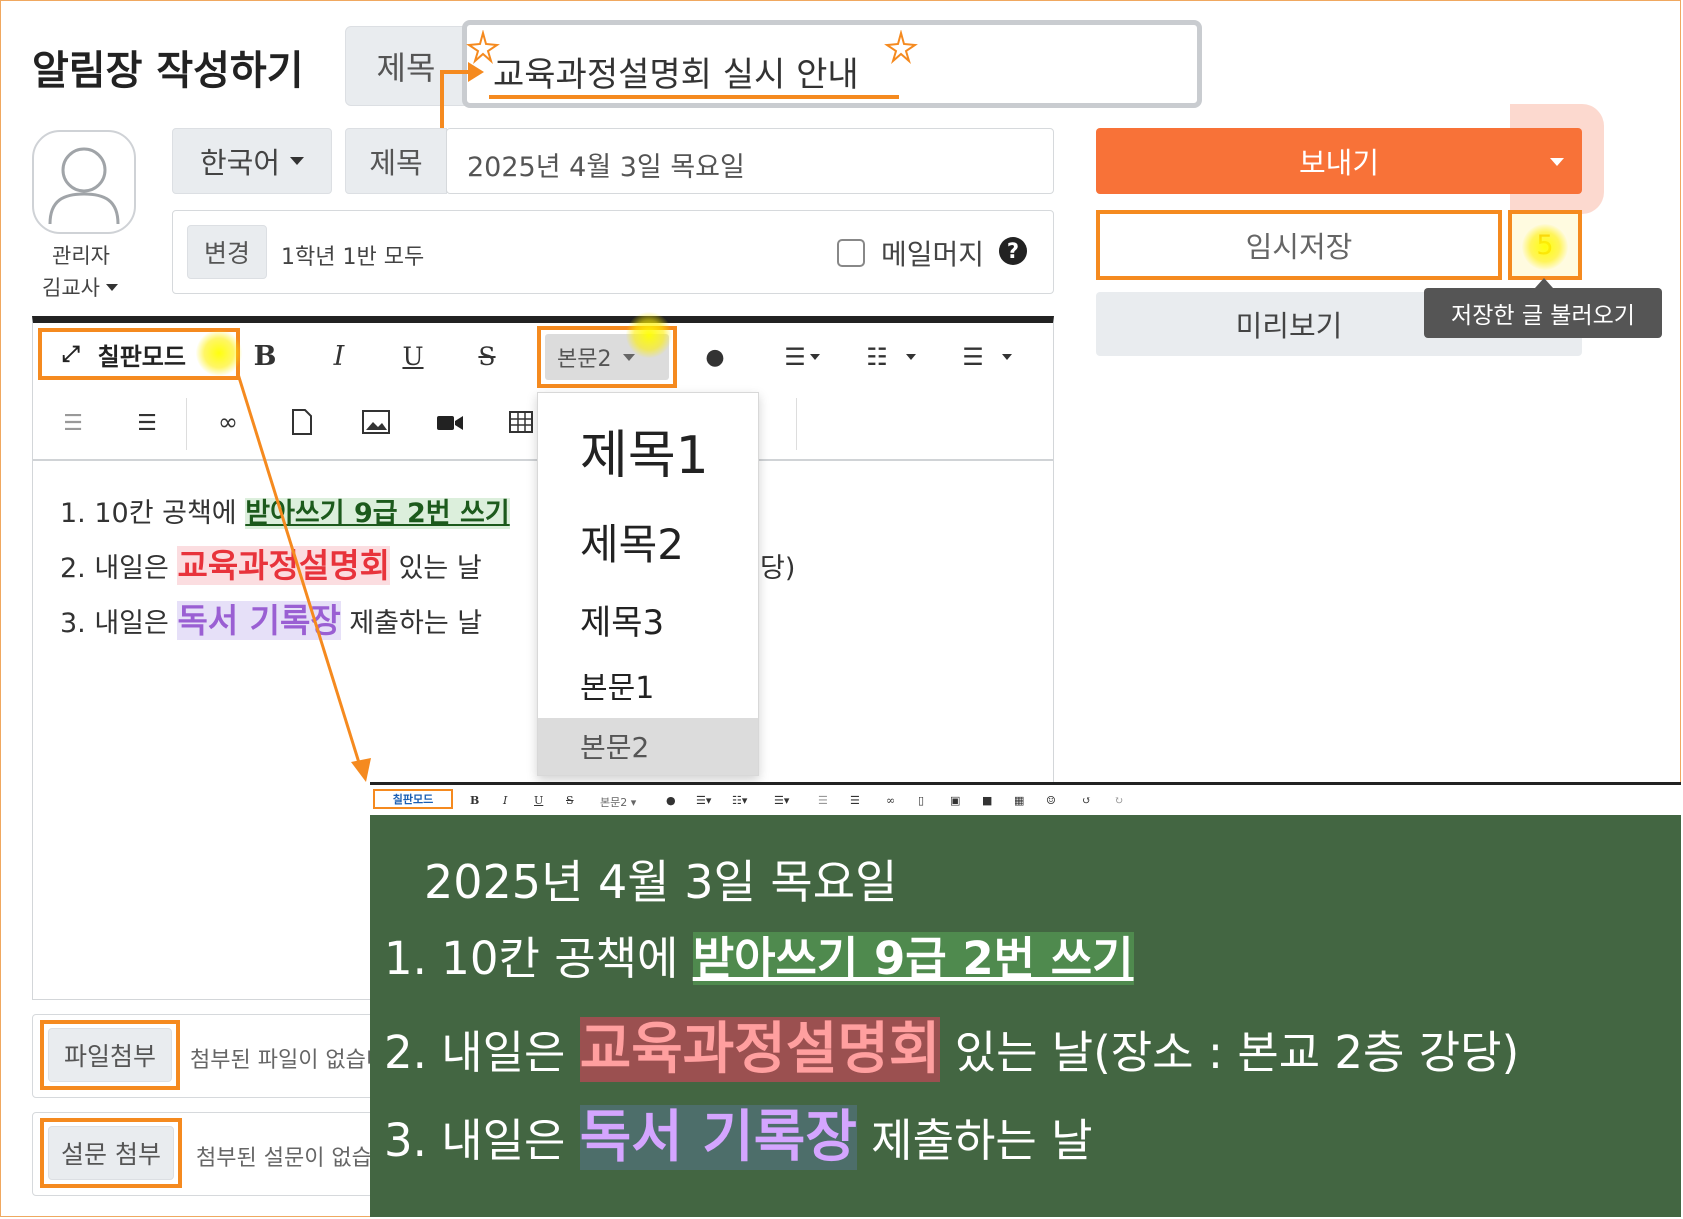 The image size is (1683, 1219). I want to click on avatar, so click(84, 182).